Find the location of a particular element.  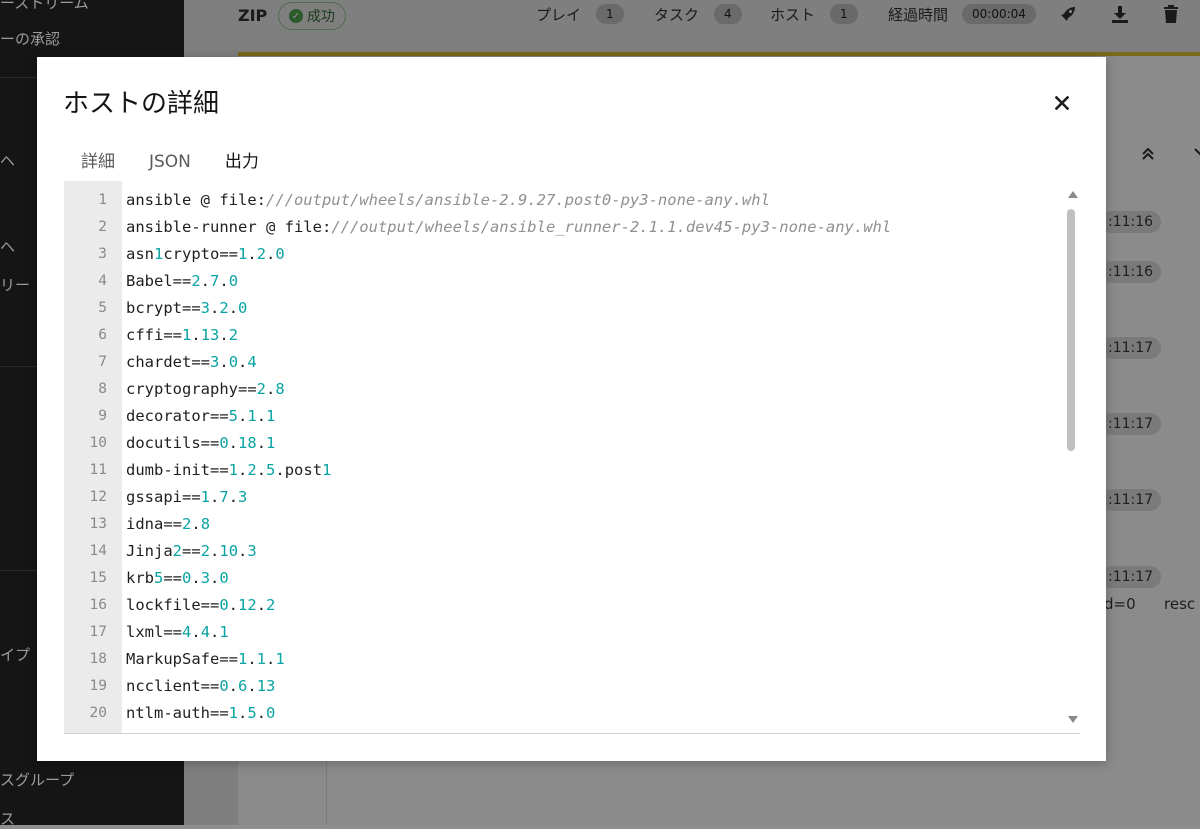

code-line: 8 cryptography==2.8 is located at coordinates (564, 389).